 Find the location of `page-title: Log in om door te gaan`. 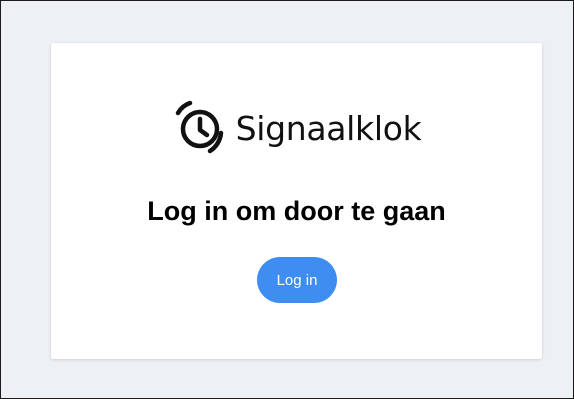

page-title: Log in om door te gaan is located at coordinates (296, 211).